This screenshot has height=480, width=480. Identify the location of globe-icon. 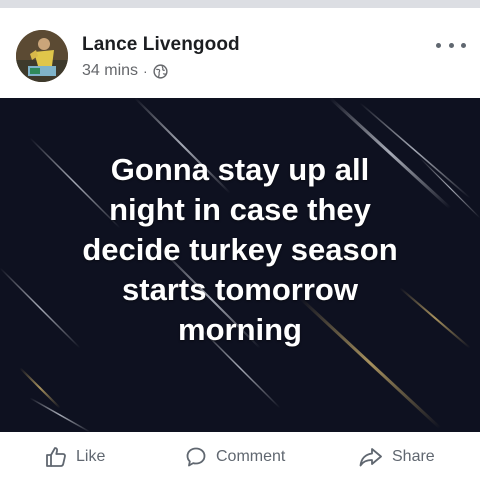
(160, 71).